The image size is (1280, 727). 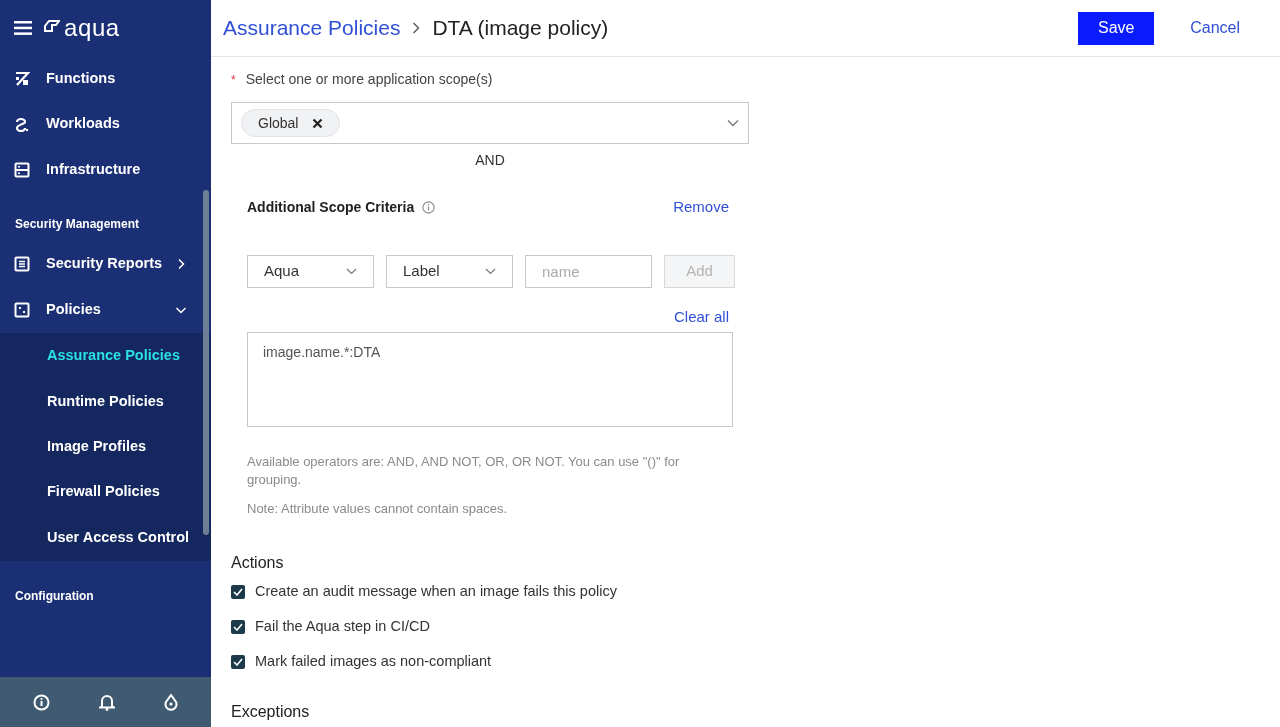 I want to click on server-icon, so click(x=22, y=169).